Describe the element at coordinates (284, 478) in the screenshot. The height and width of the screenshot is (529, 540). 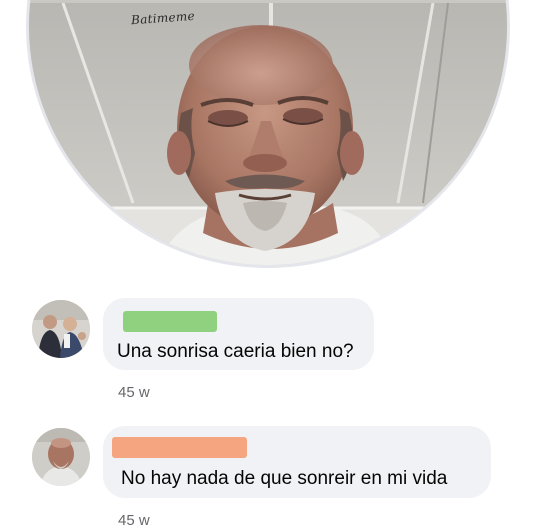
I see `comment-text: No hay nada de que sonreir en mi vida` at that location.